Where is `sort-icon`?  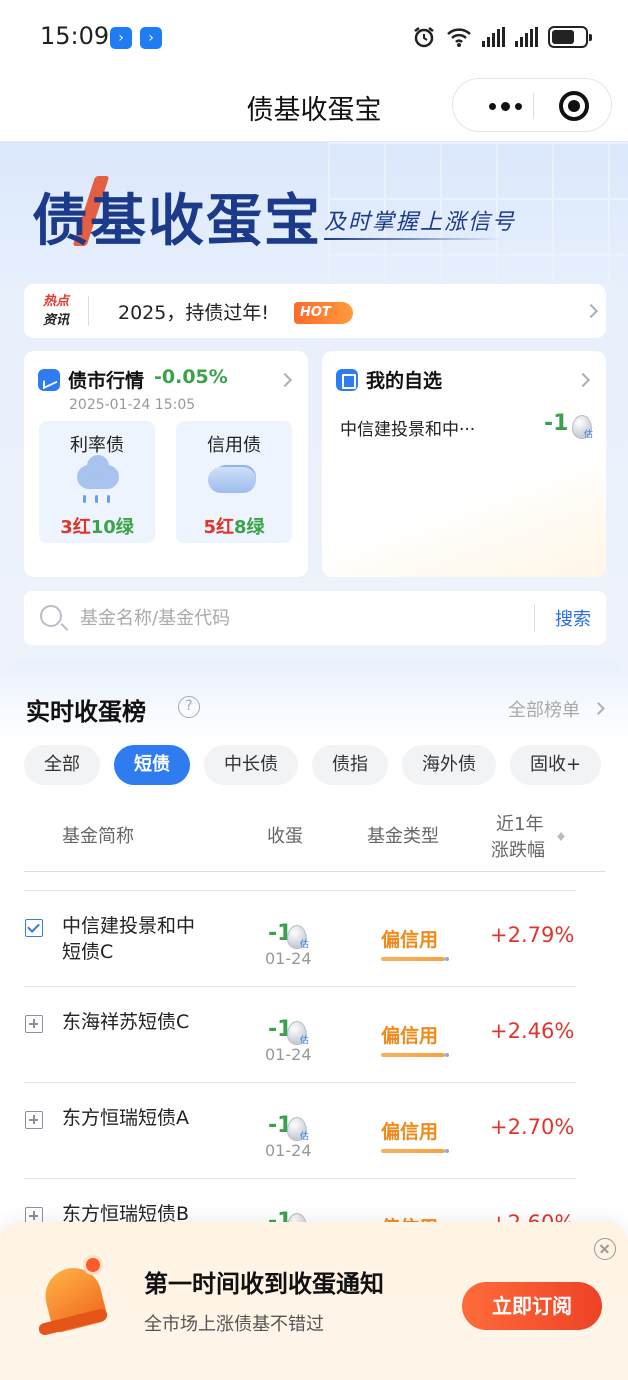 sort-icon is located at coordinates (561, 835).